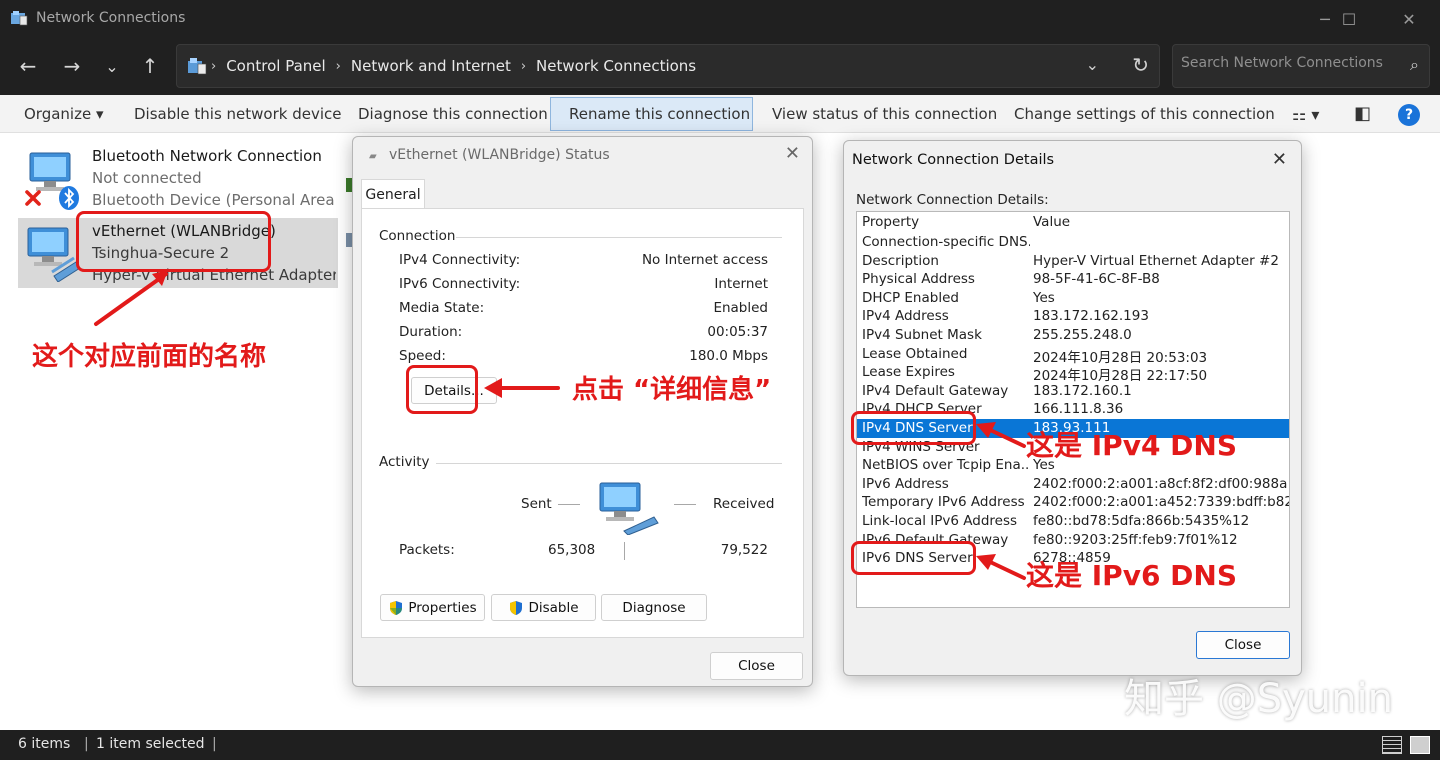 The width and height of the screenshot is (1440, 760). Describe the element at coordinates (543, 607) in the screenshot. I see `disable-button: Disable` at that location.